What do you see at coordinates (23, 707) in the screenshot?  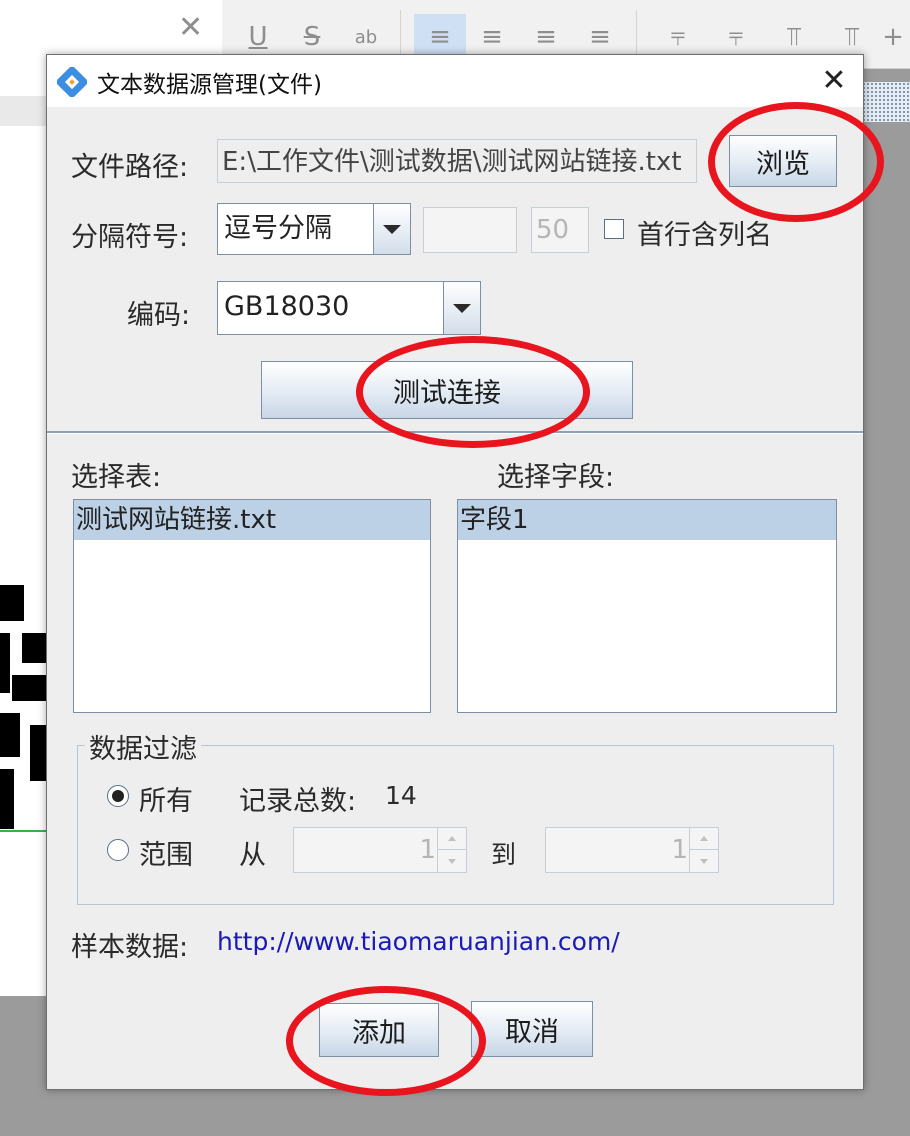 I see `background-barcode-image` at bounding box center [23, 707].